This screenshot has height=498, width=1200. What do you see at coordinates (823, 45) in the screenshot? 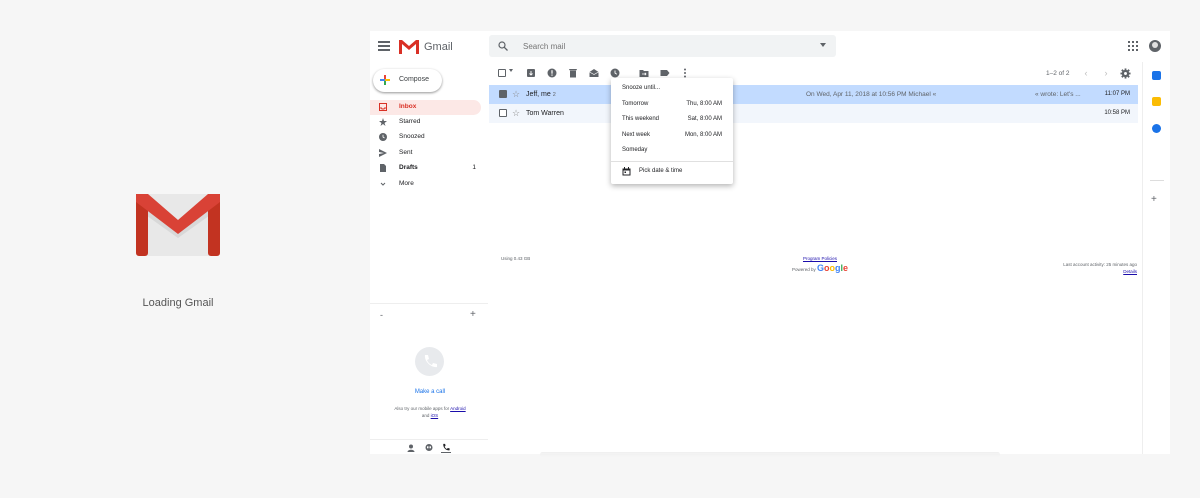
I see `search-options-icon` at bounding box center [823, 45].